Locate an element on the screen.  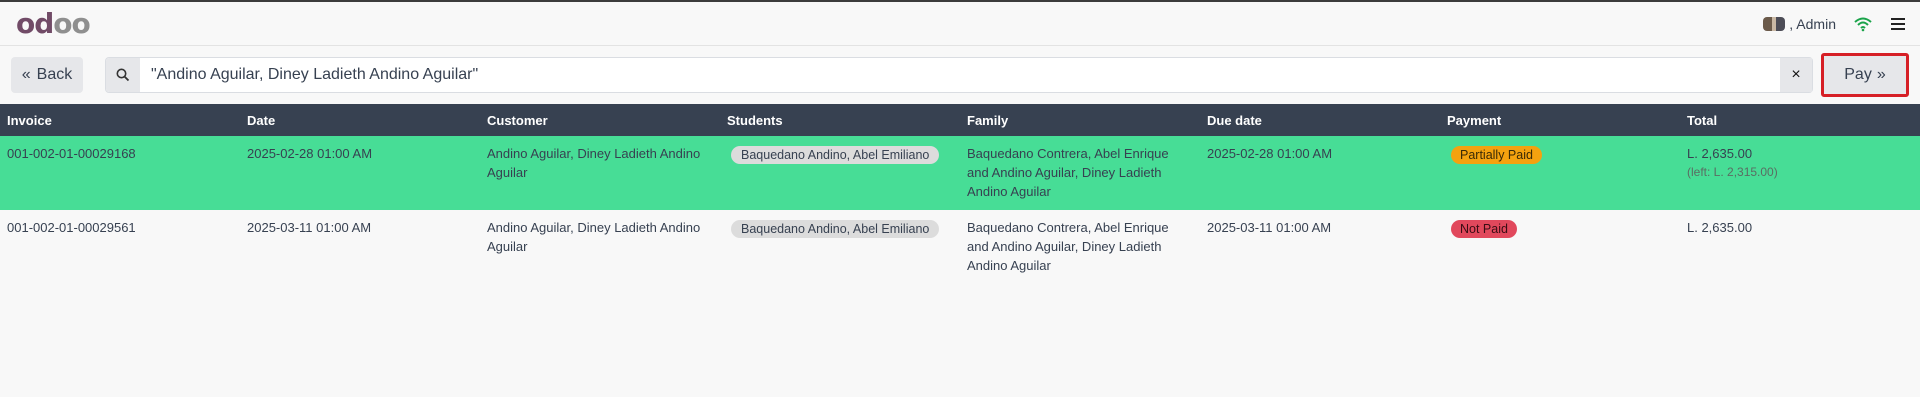
col-total: Total is located at coordinates (1800, 120).